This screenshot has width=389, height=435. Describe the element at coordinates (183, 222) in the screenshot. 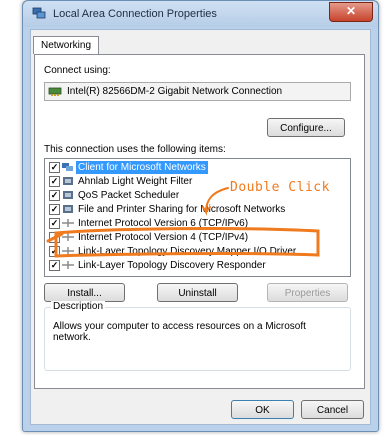

I see `annotation-overlay` at that location.